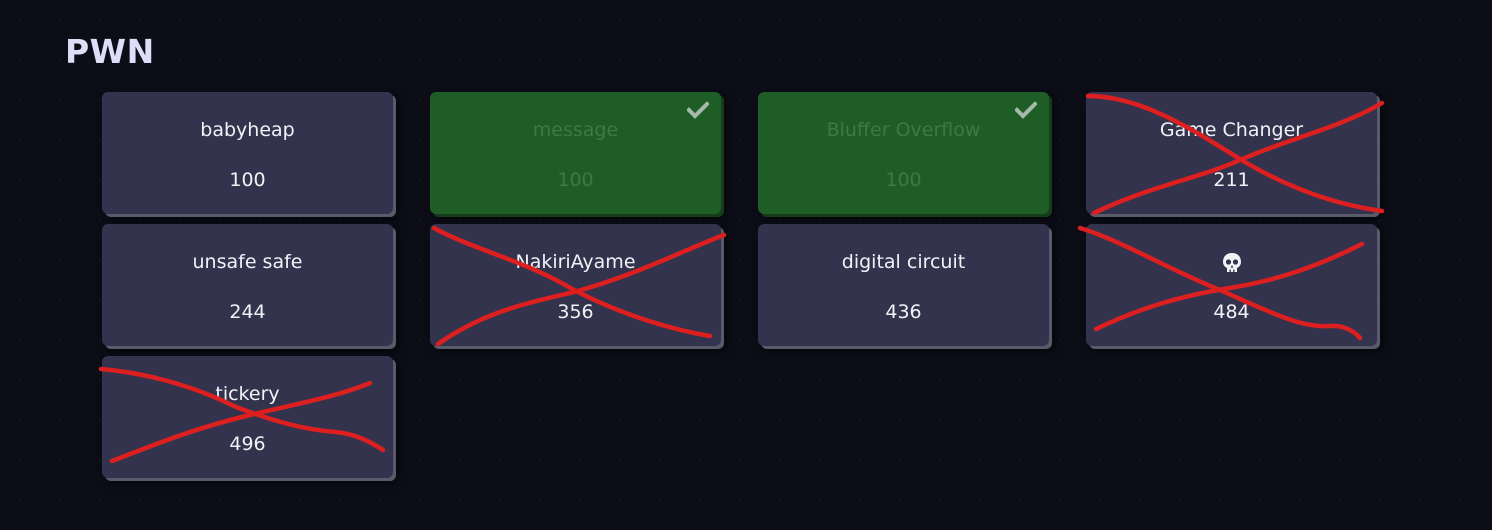 The width and height of the screenshot is (1492, 530). I want to click on challenge-name, so click(1231, 262).